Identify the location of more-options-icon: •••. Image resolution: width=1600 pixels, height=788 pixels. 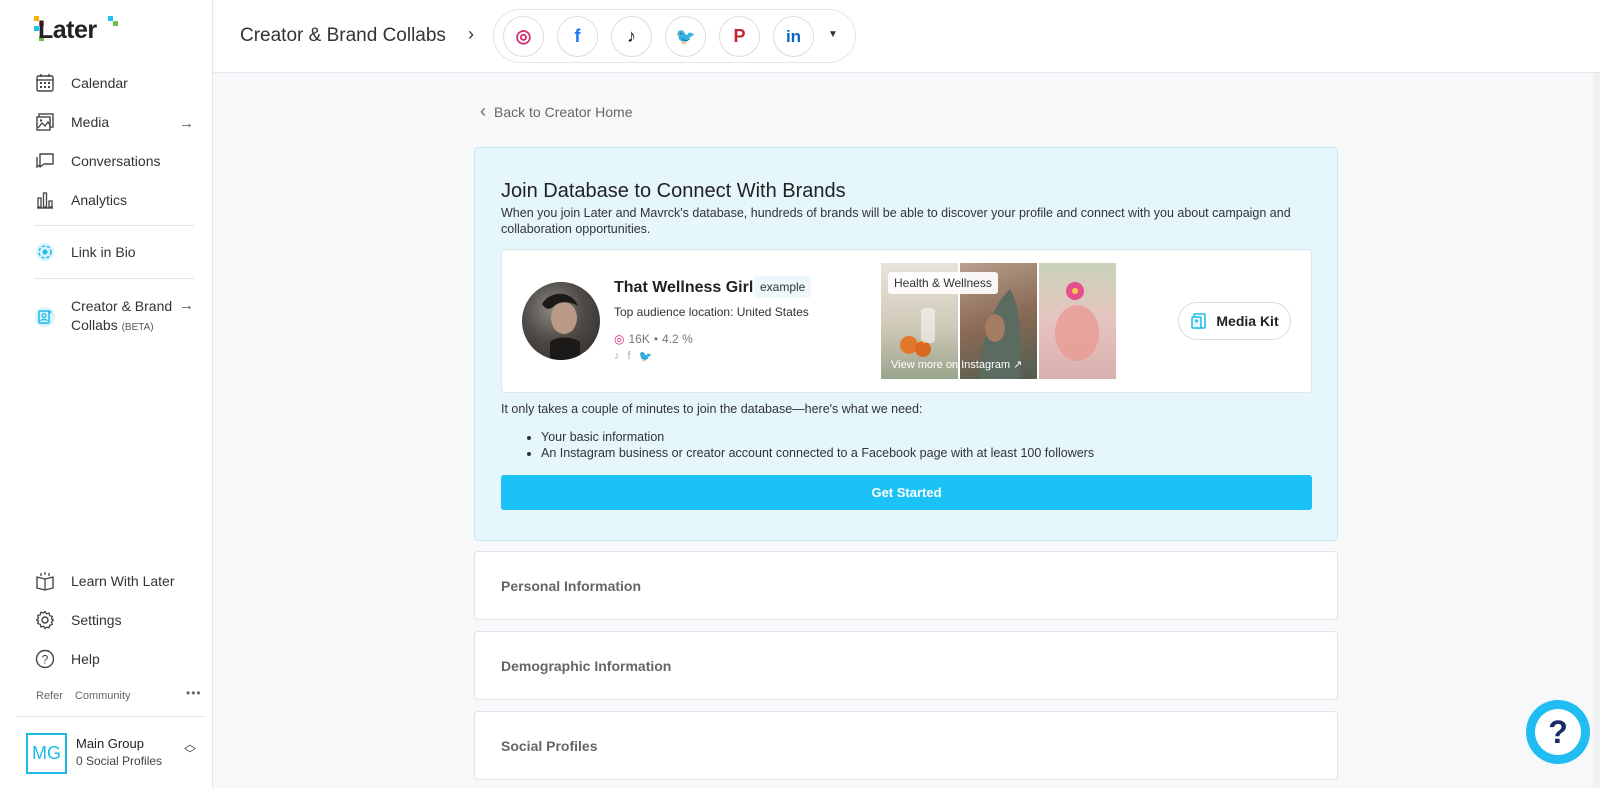
(194, 693).